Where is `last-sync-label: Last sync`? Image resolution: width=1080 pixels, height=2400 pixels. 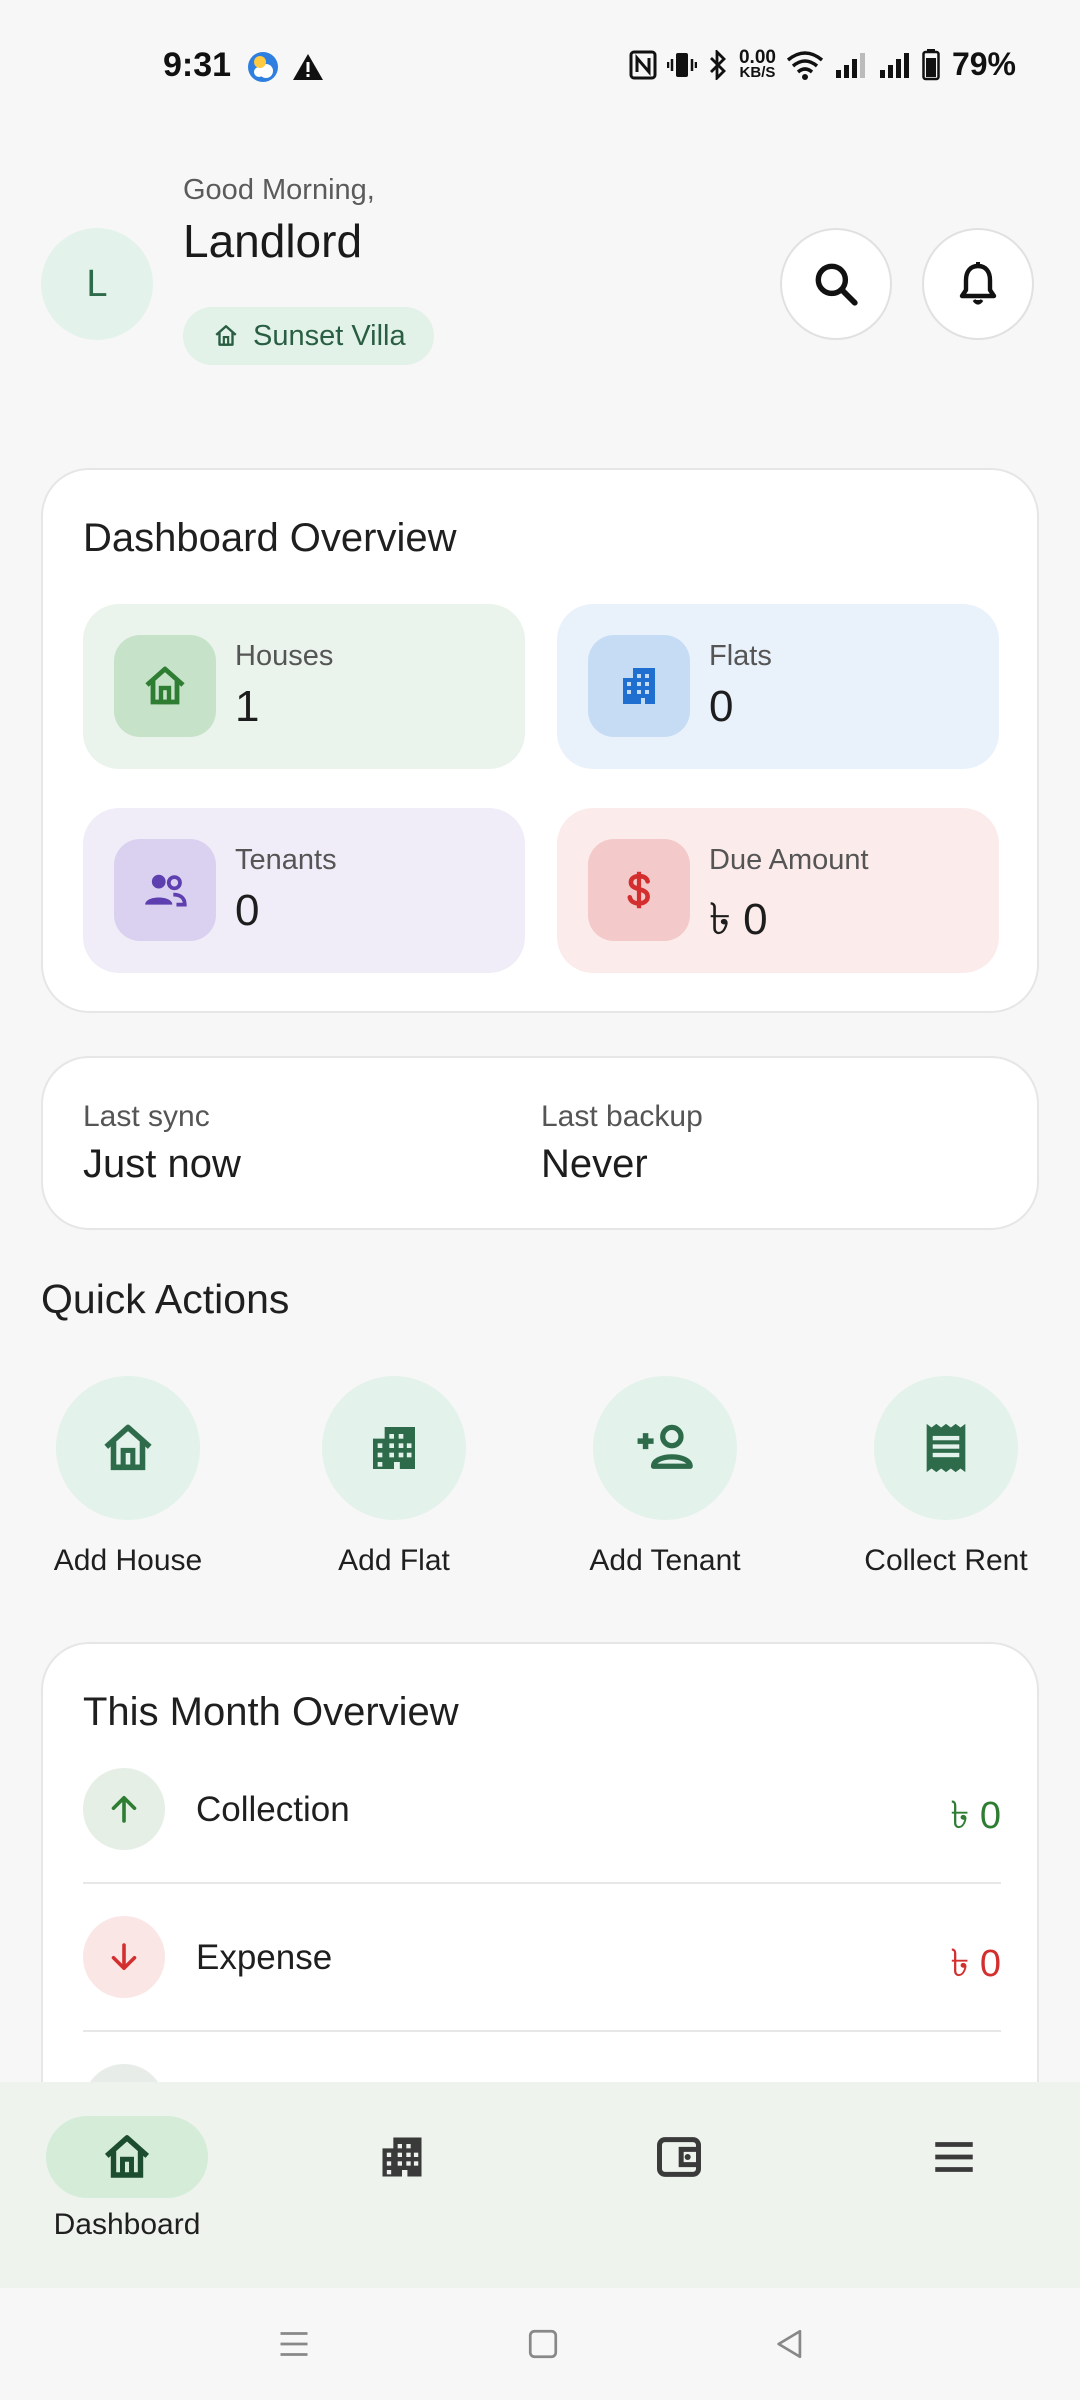
last-sync-label: Last sync is located at coordinates (146, 1116).